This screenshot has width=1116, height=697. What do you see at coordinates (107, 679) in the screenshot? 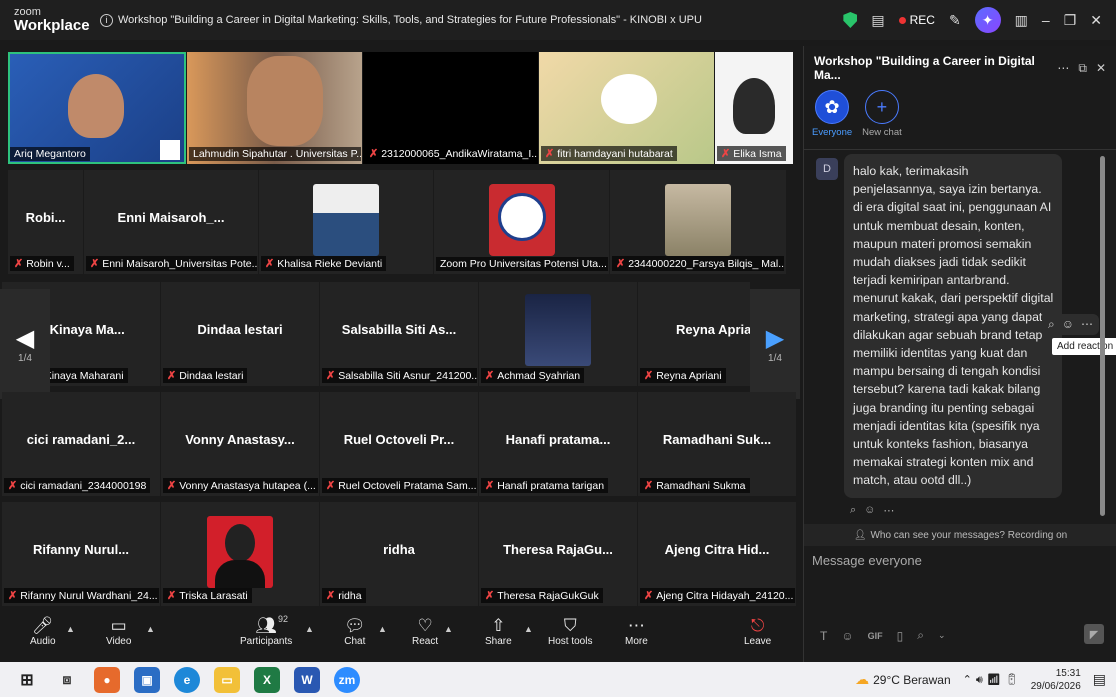
I see `paint-icon: ●` at bounding box center [107, 679].